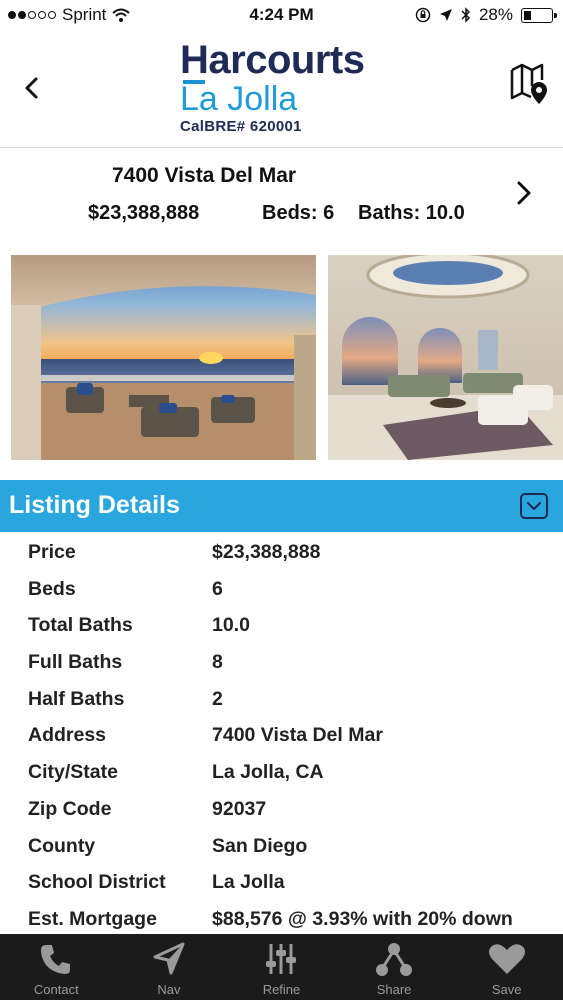 The height and width of the screenshot is (1000, 563). What do you see at coordinates (495, 14) in the screenshot?
I see `battery-percent: 28%` at bounding box center [495, 14].